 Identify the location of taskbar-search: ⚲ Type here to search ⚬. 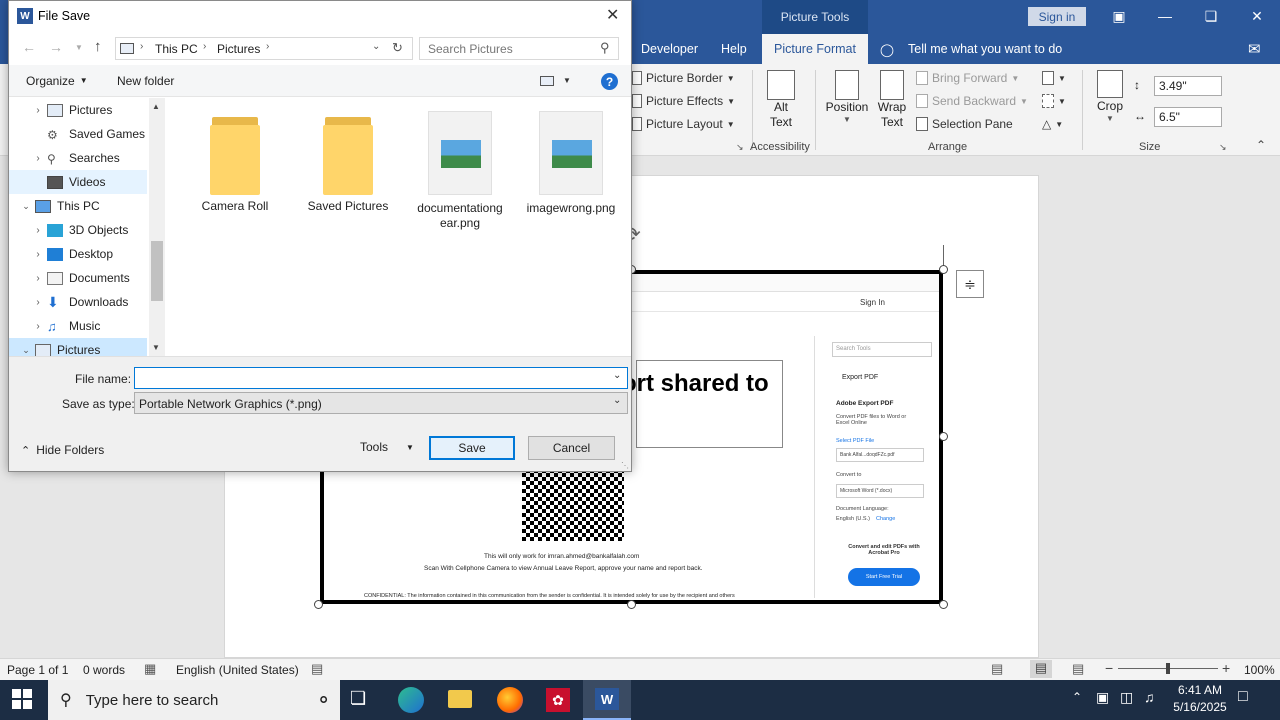
(194, 700).